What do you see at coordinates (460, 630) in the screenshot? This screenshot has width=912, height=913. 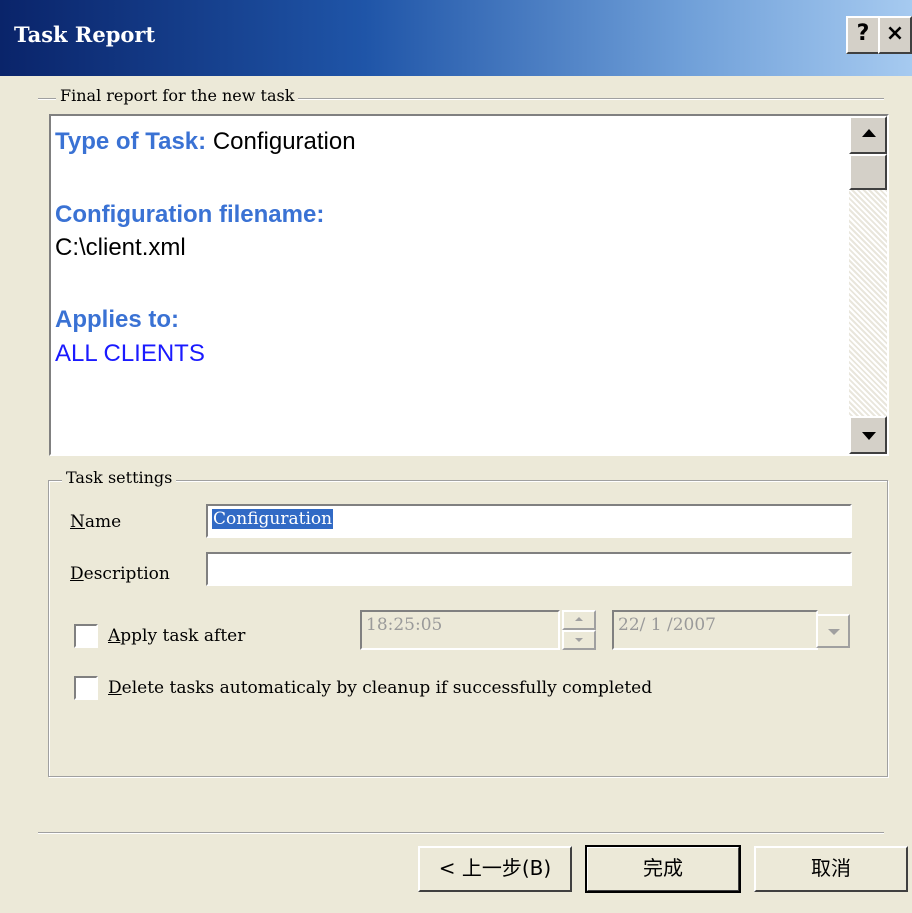 I see `time-input: 18:25:05` at bounding box center [460, 630].